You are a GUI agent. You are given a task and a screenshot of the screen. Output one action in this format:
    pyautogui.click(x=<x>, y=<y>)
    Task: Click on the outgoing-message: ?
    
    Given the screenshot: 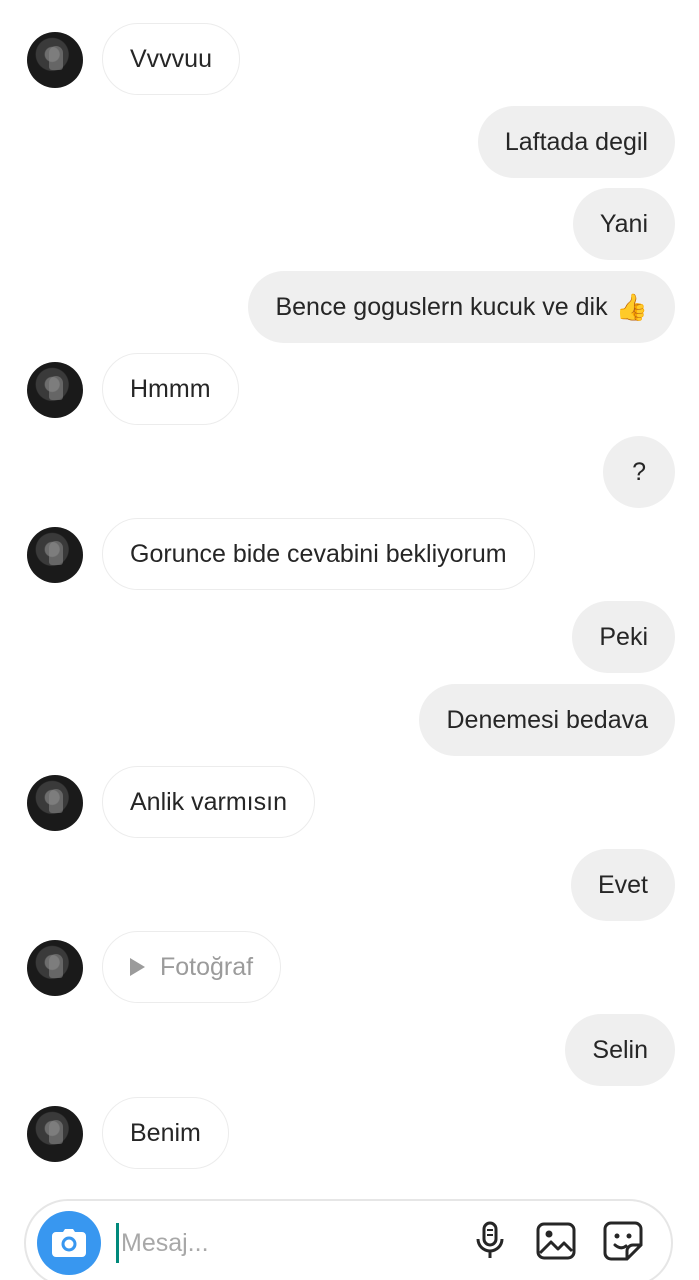 What is the action you would take?
    pyautogui.click(x=639, y=472)
    